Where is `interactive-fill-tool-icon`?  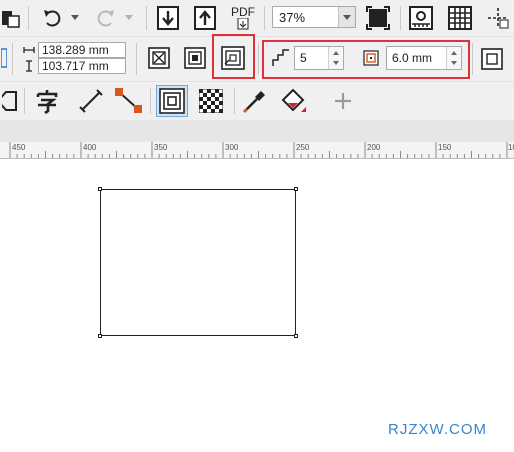 interactive-fill-tool-icon is located at coordinates (294, 101).